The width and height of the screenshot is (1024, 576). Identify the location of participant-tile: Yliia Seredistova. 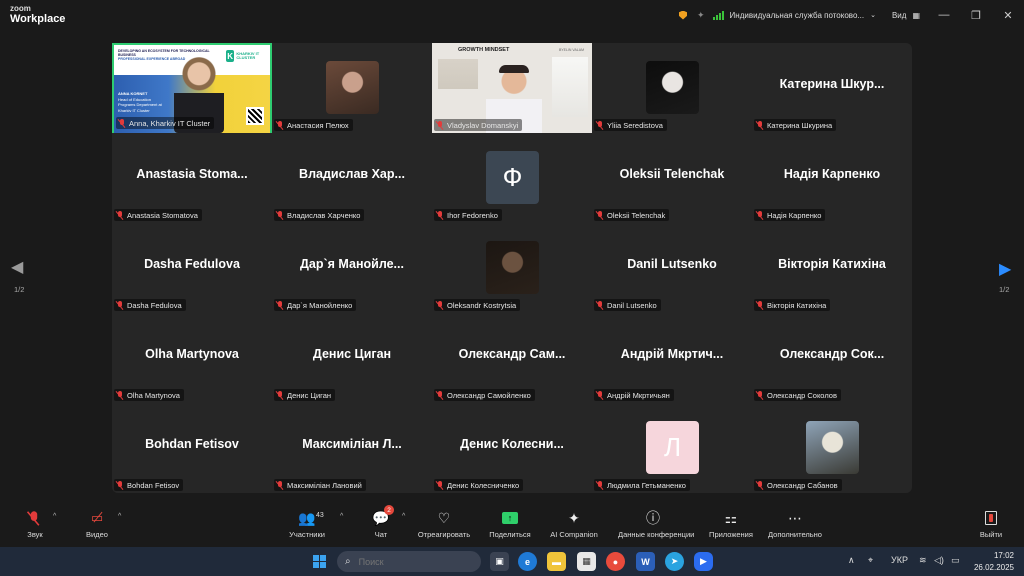
(672, 88).